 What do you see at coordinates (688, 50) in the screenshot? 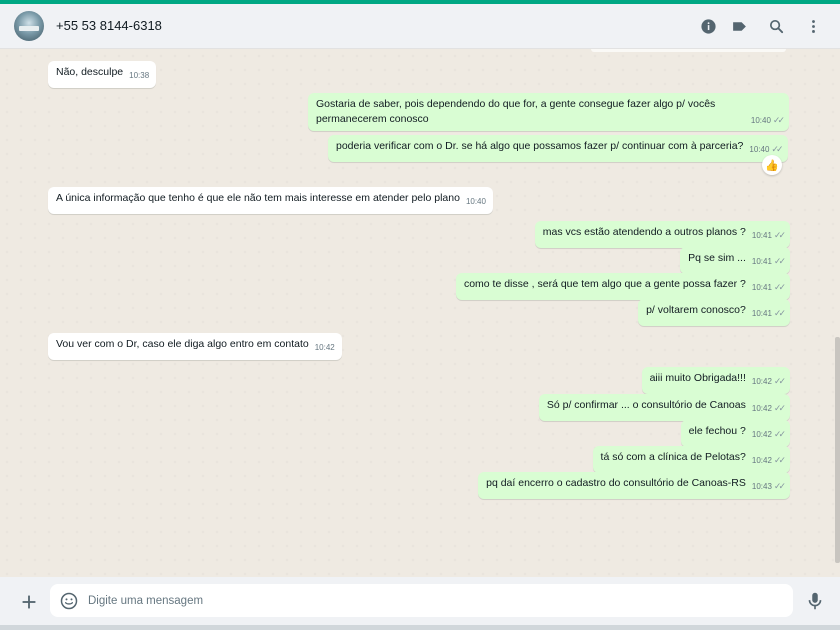
I see `previous-message-edge` at bounding box center [688, 50].